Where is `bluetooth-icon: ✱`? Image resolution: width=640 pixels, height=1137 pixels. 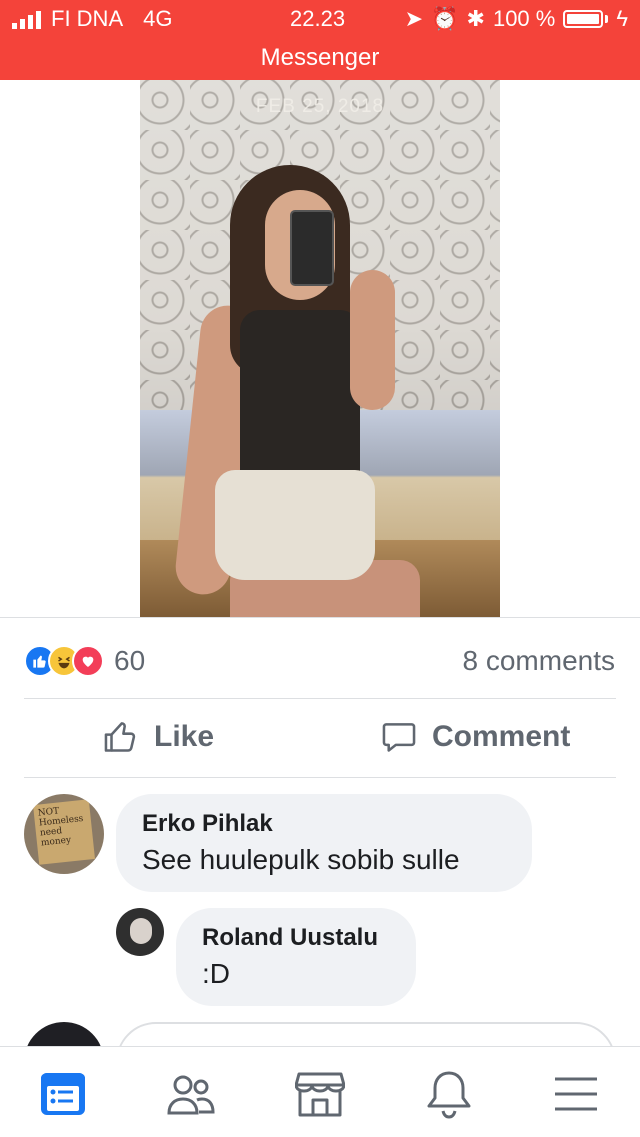 bluetooth-icon: ✱ is located at coordinates (475, 18).